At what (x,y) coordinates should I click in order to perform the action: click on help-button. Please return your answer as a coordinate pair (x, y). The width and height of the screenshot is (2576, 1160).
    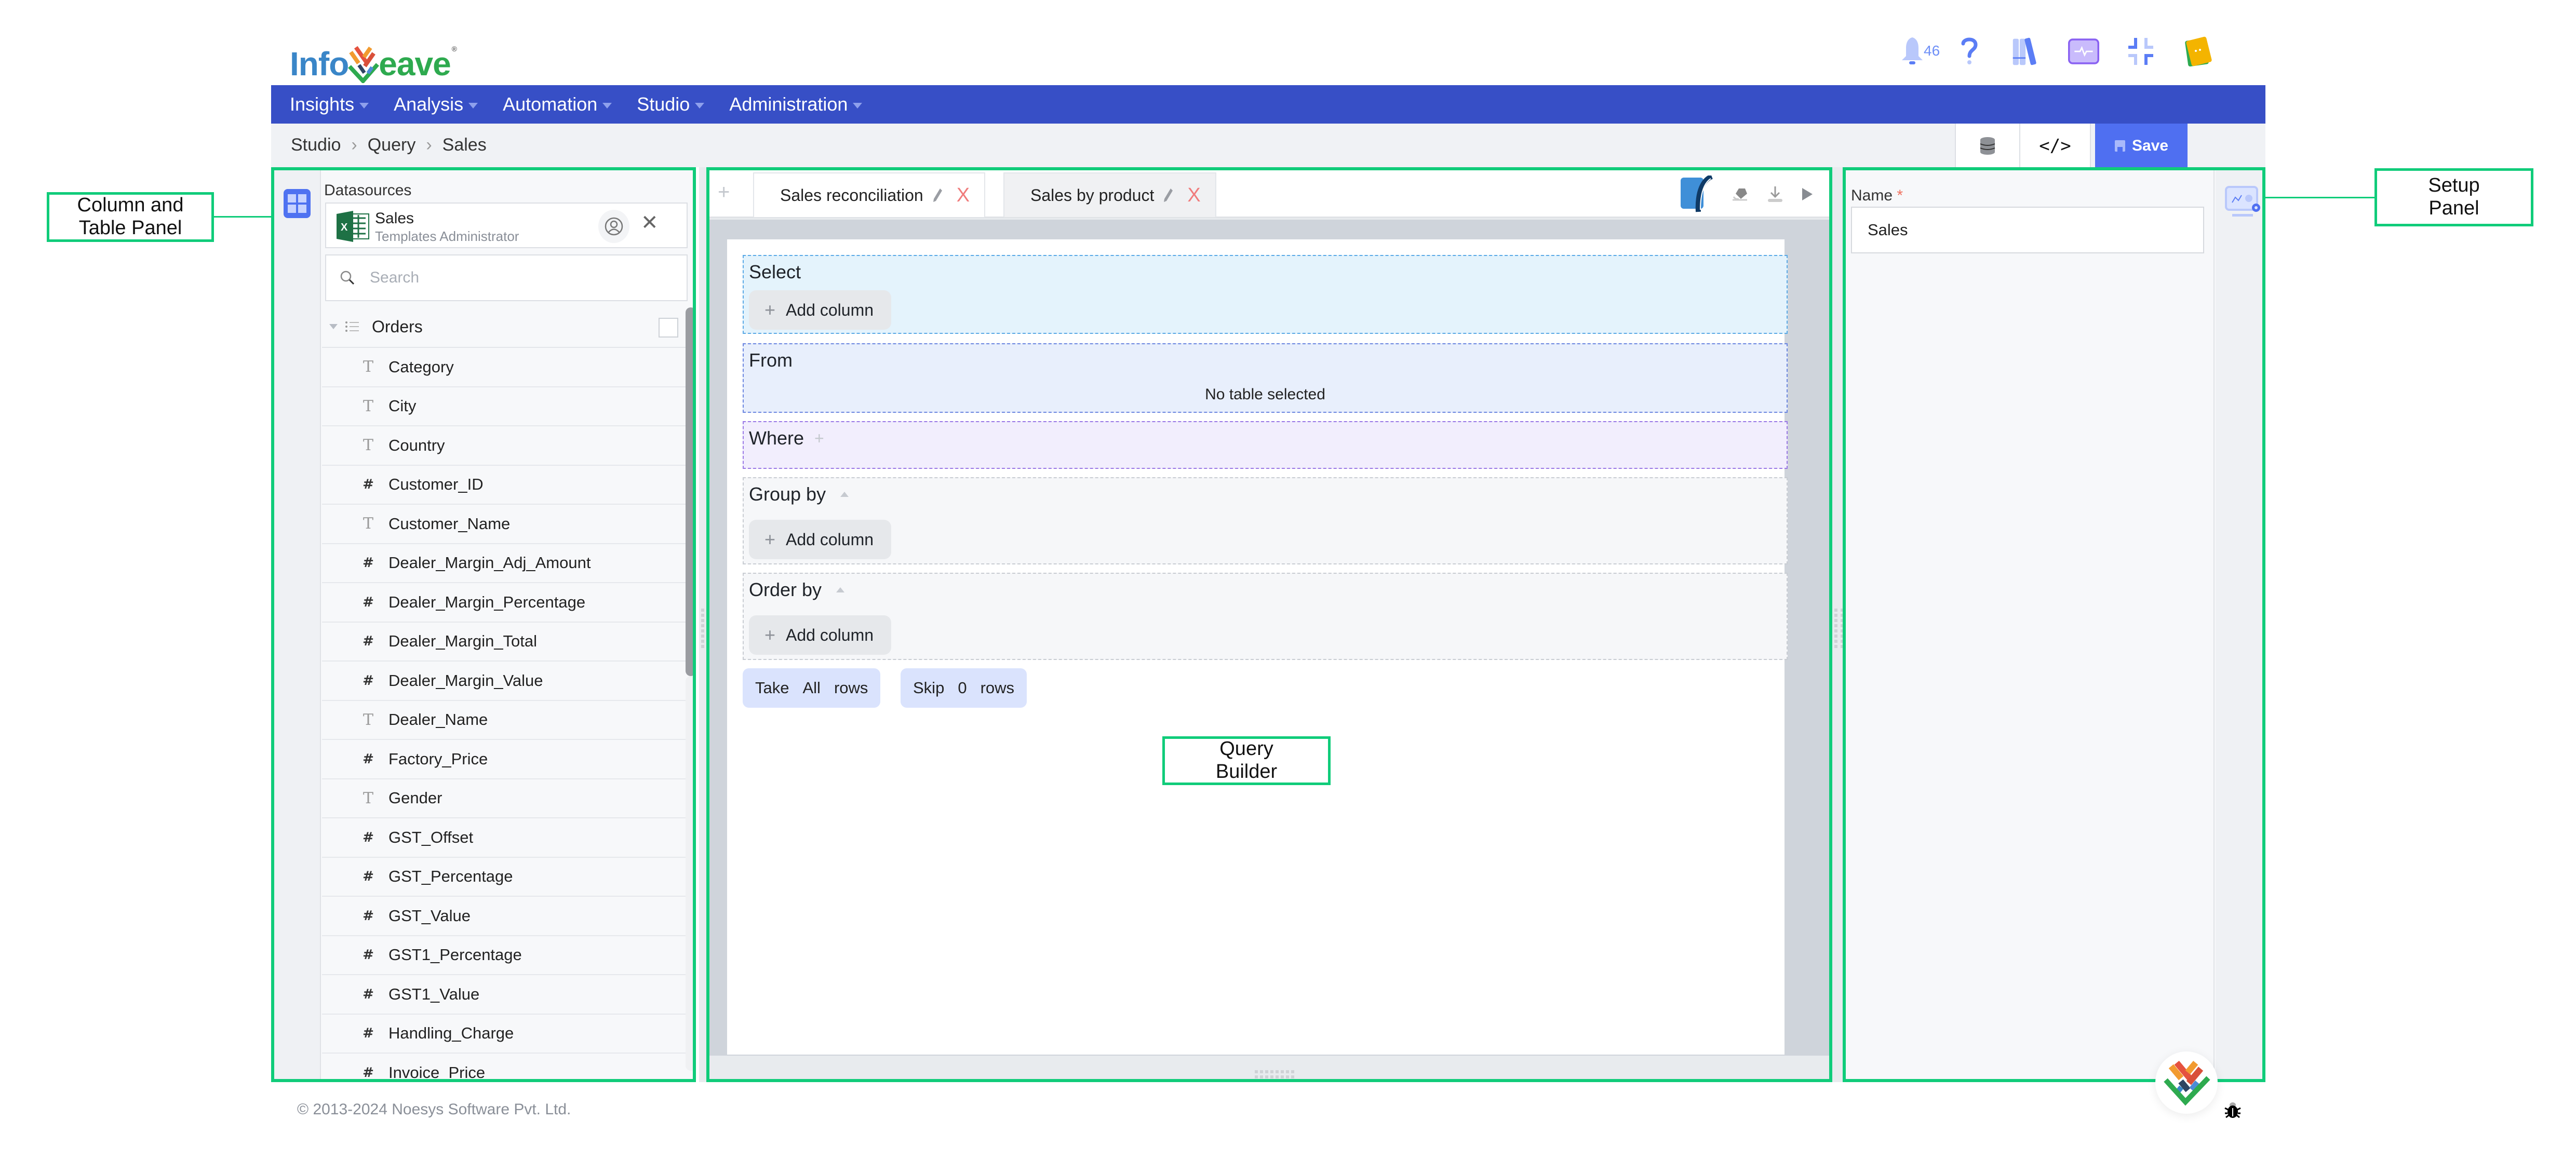
    Looking at the image, I should click on (1970, 51).